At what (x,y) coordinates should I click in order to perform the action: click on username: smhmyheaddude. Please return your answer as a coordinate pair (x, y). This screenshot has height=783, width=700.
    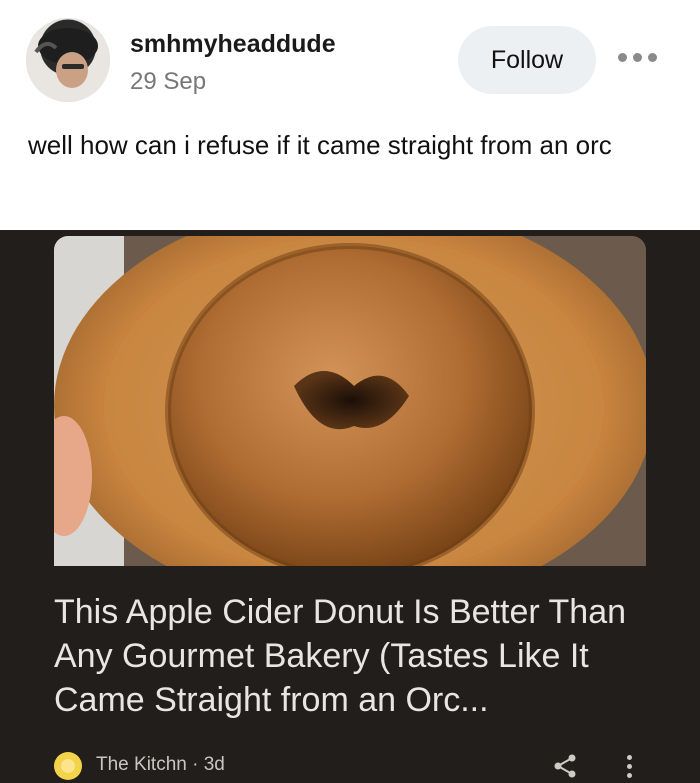
    Looking at the image, I should click on (233, 44).